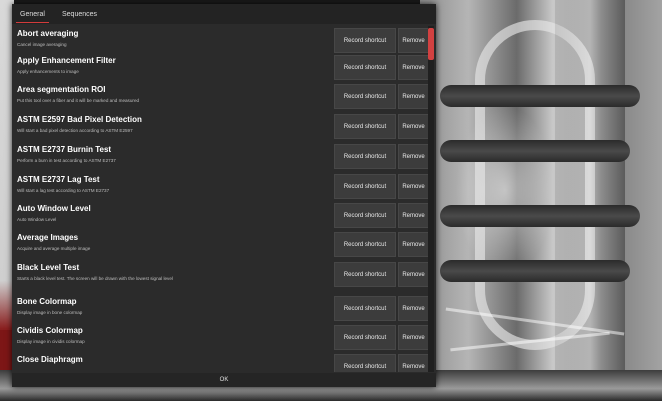  I want to click on shortcut-title: ASTM E2737 Burnin Test, so click(64, 149).